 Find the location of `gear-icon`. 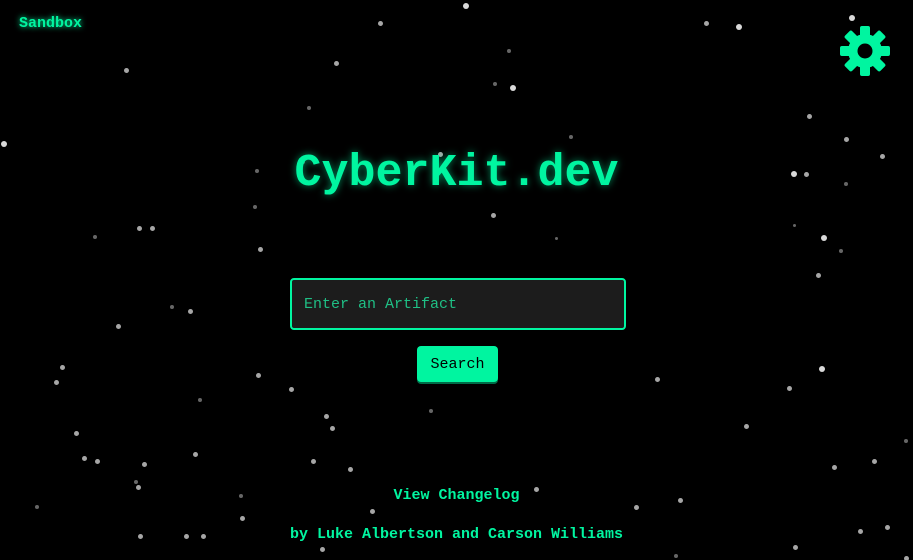

gear-icon is located at coordinates (865, 51).